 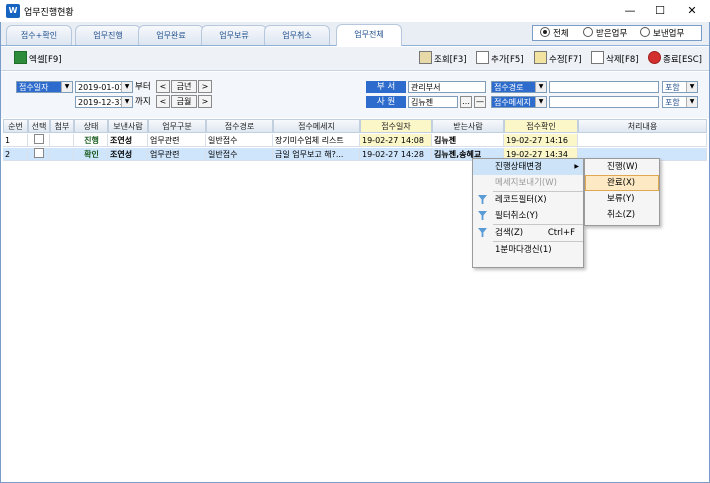 I want to click on match-select-2: 포함 ▼, so click(x=680, y=102).